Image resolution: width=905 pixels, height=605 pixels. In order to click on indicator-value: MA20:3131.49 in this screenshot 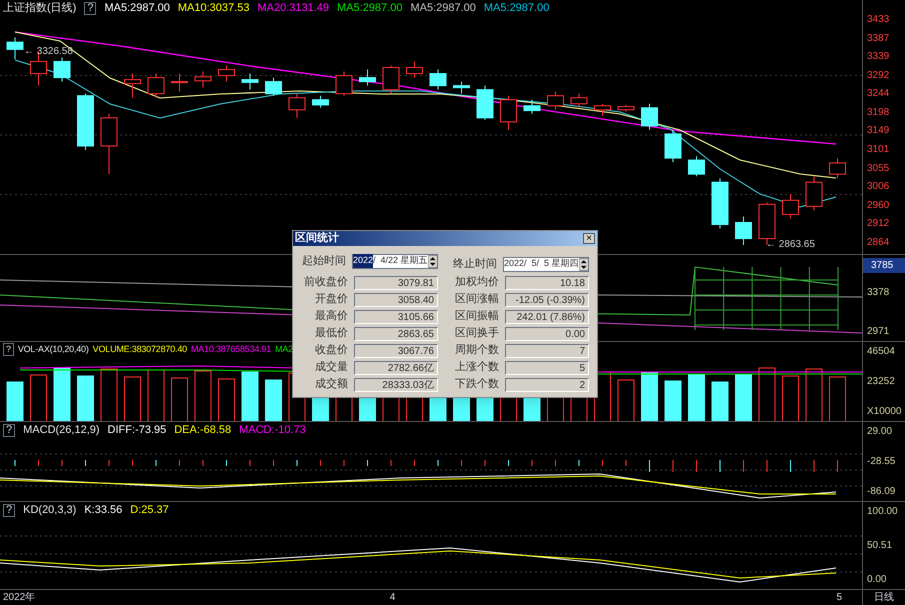, I will do `click(293, 8)`.